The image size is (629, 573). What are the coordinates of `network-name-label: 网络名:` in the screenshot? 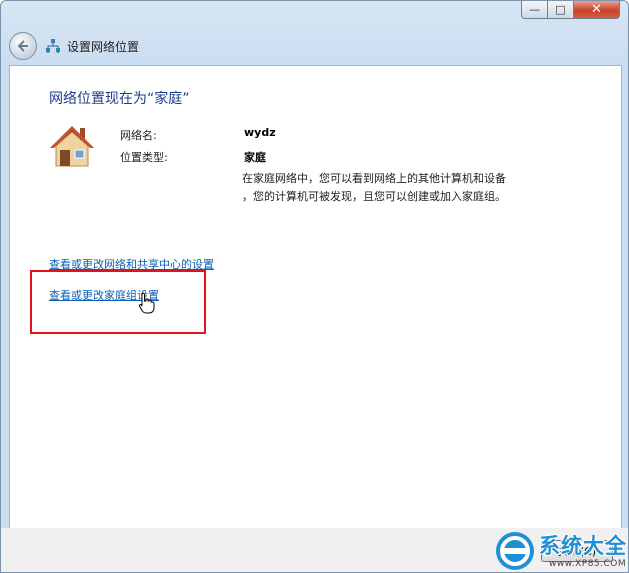 It's located at (138, 135).